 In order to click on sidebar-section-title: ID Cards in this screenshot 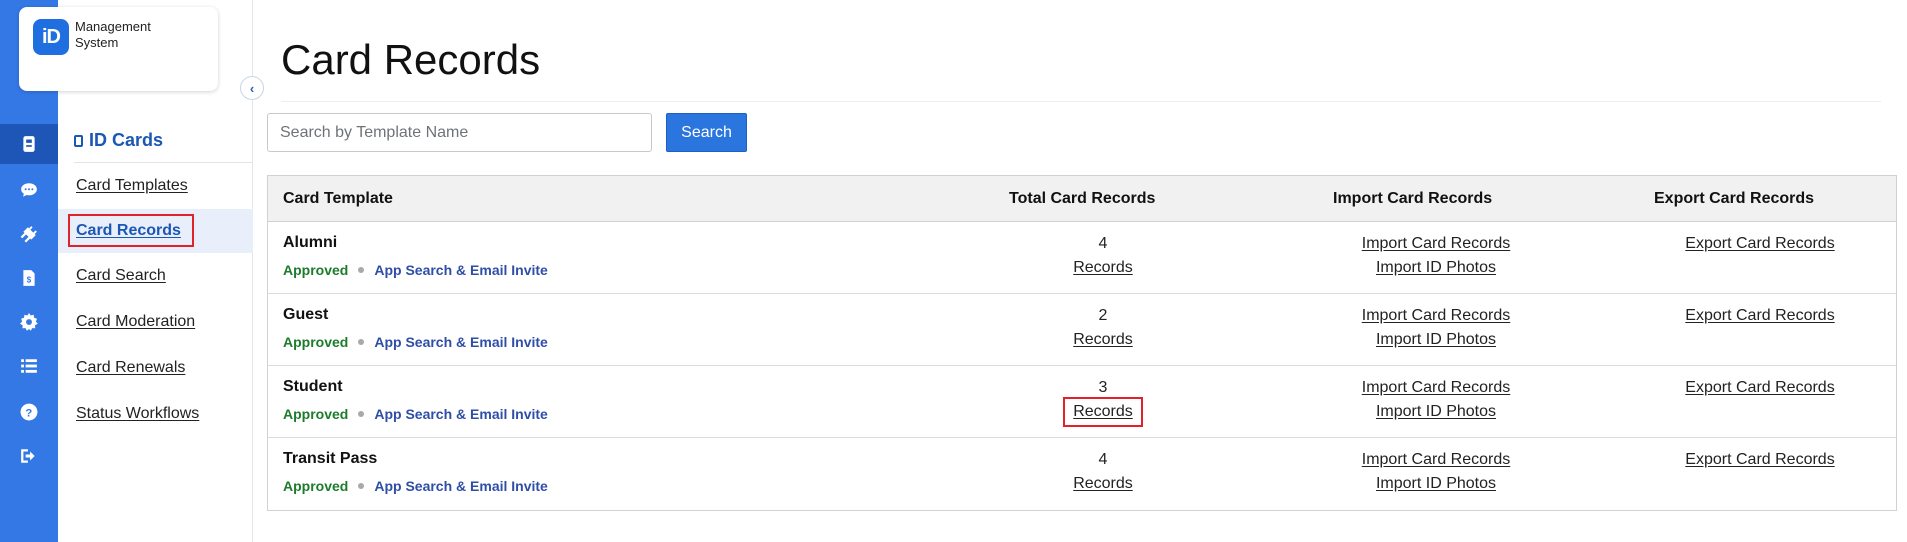, I will do `click(118, 140)`.